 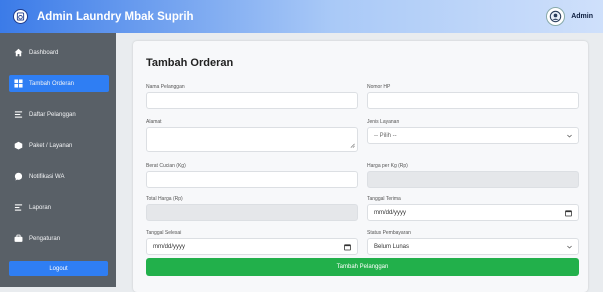 What do you see at coordinates (362, 267) in the screenshot?
I see `tambah-pelanggan-button: Tambah Pelanggan` at bounding box center [362, 267].